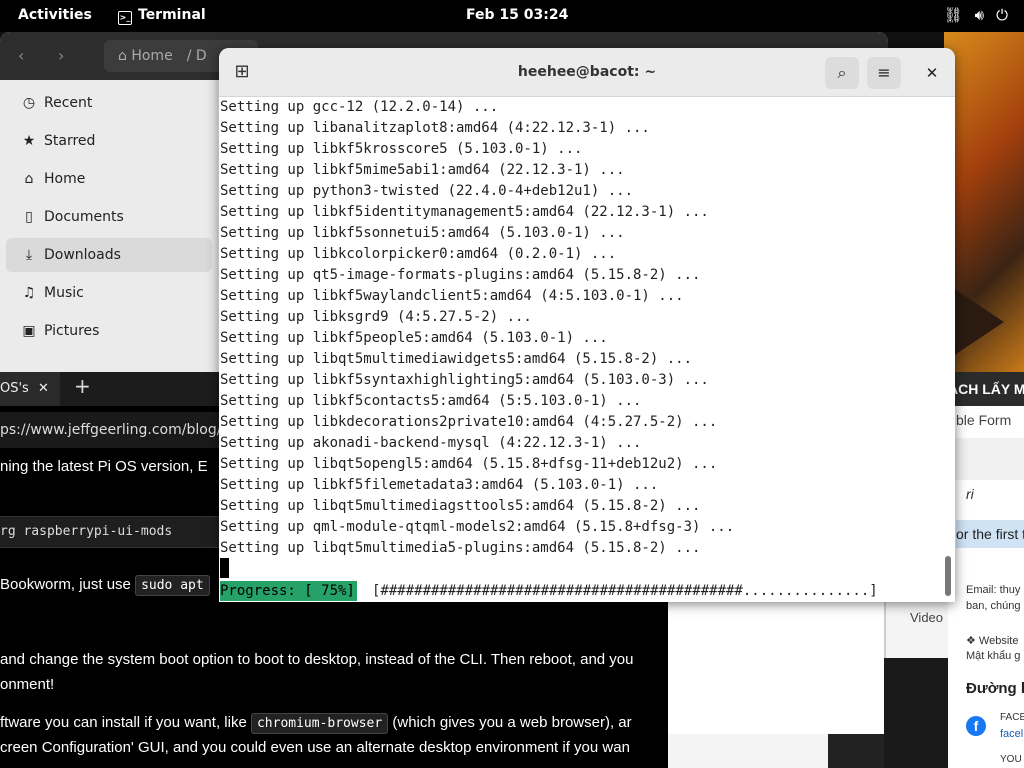  I want to click on app-menu: >_ Terminal, so click(162, 16).